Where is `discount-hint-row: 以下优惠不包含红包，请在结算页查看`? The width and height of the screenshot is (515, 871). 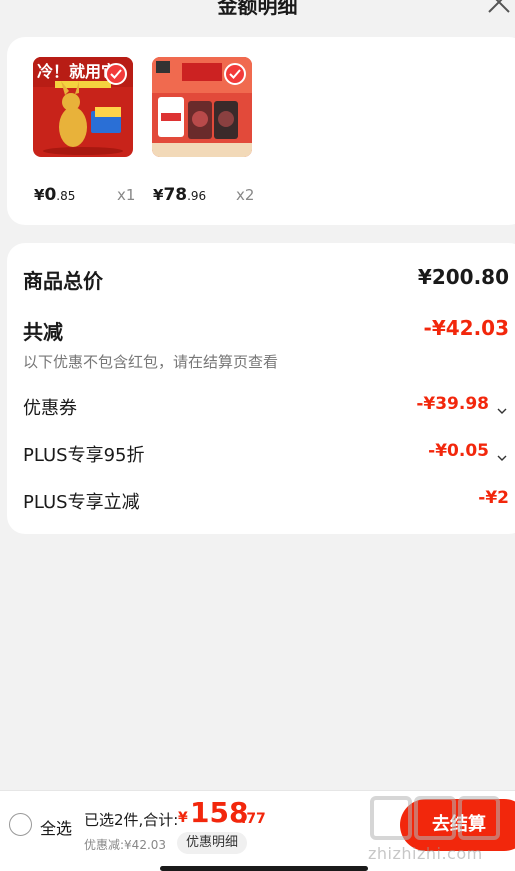 discount-hint-row: 以下优惠不包含红包，请在结算页查看 is located at coordinates (266, 361).